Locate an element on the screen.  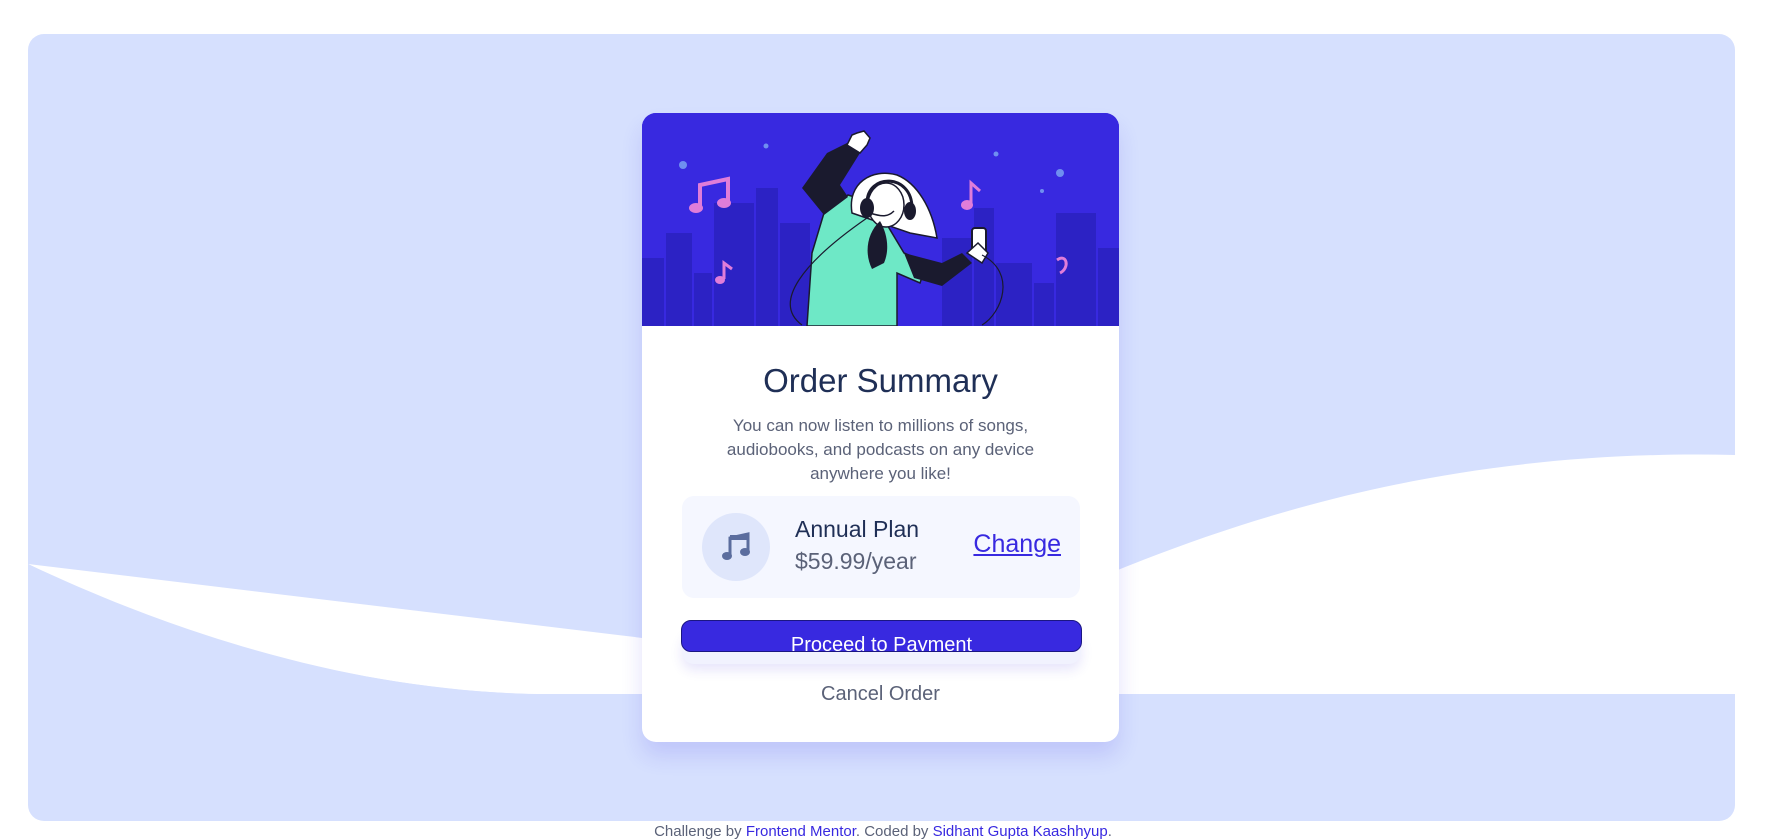
hero-illustration is located at coordinates (880, 219).